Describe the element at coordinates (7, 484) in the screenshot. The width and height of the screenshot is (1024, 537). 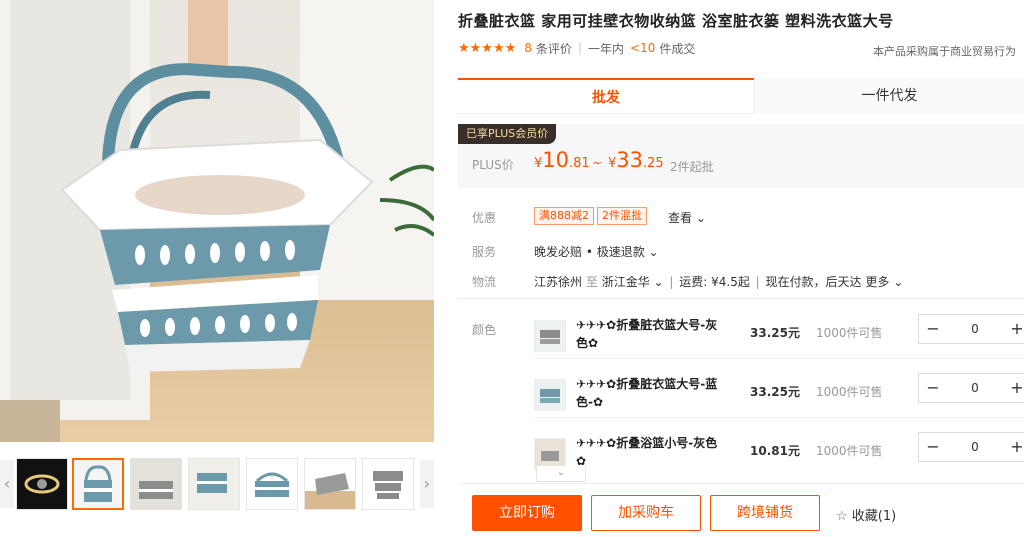
I see `thumbnail-prev-button: ‹` at that location.